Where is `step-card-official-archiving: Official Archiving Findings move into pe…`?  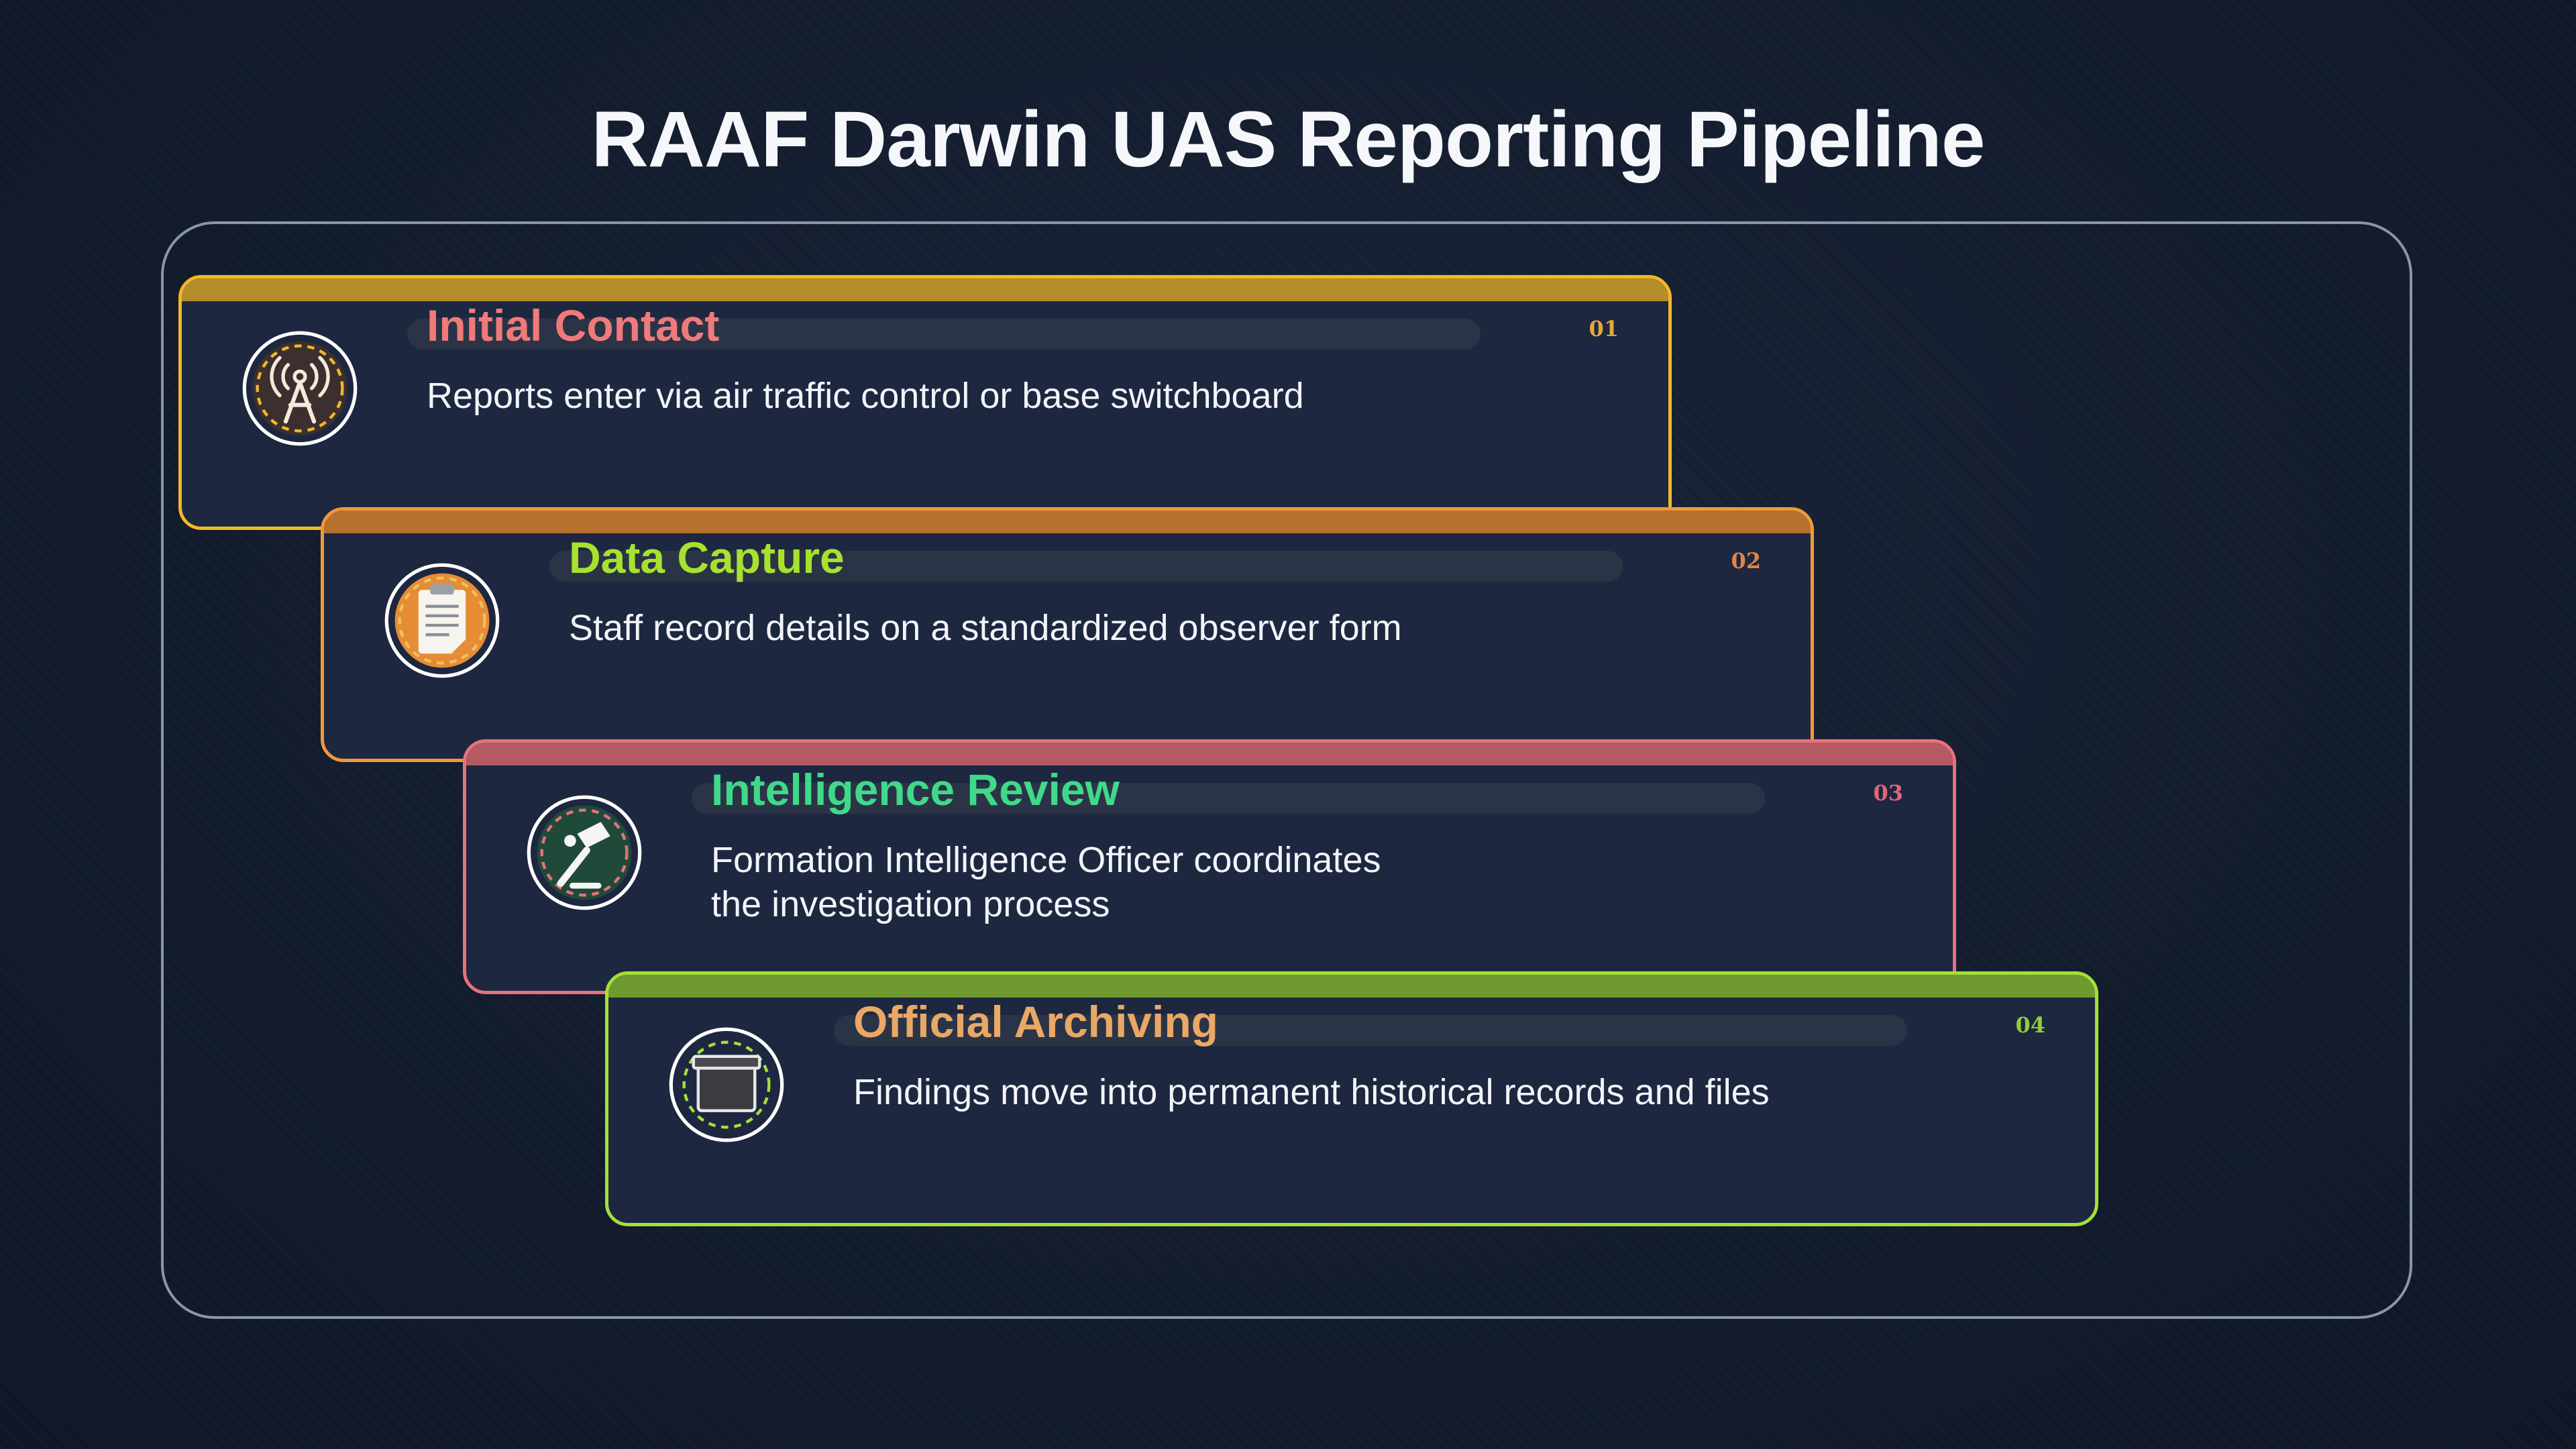 step-card-official-archiving: Official Archiving Findings move into pe… is located at coordinates (1351, 1098).